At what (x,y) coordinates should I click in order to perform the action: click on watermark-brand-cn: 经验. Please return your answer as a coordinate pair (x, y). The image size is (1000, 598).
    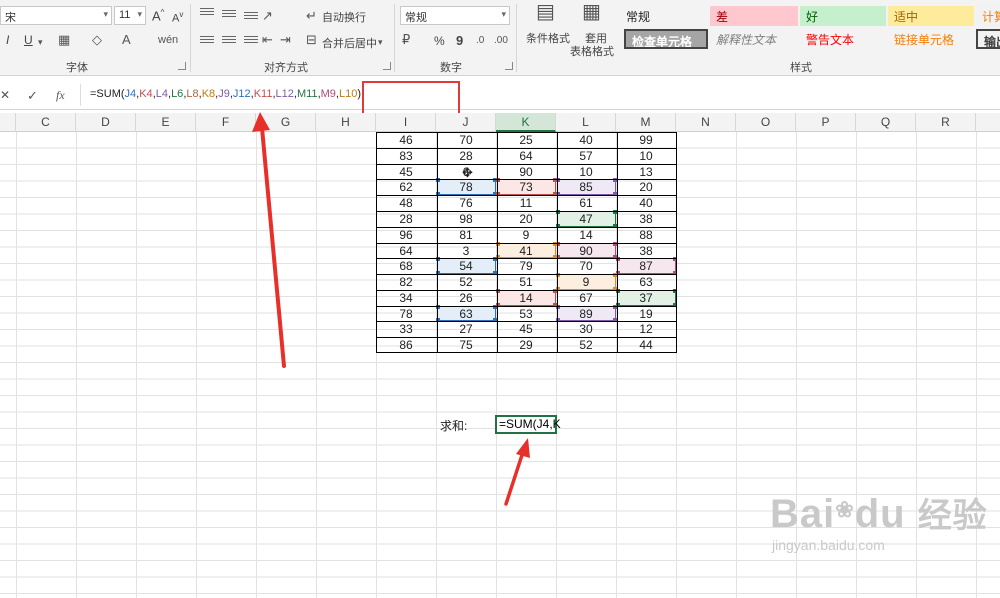
    Looking at the image, I should click on (952, 516).